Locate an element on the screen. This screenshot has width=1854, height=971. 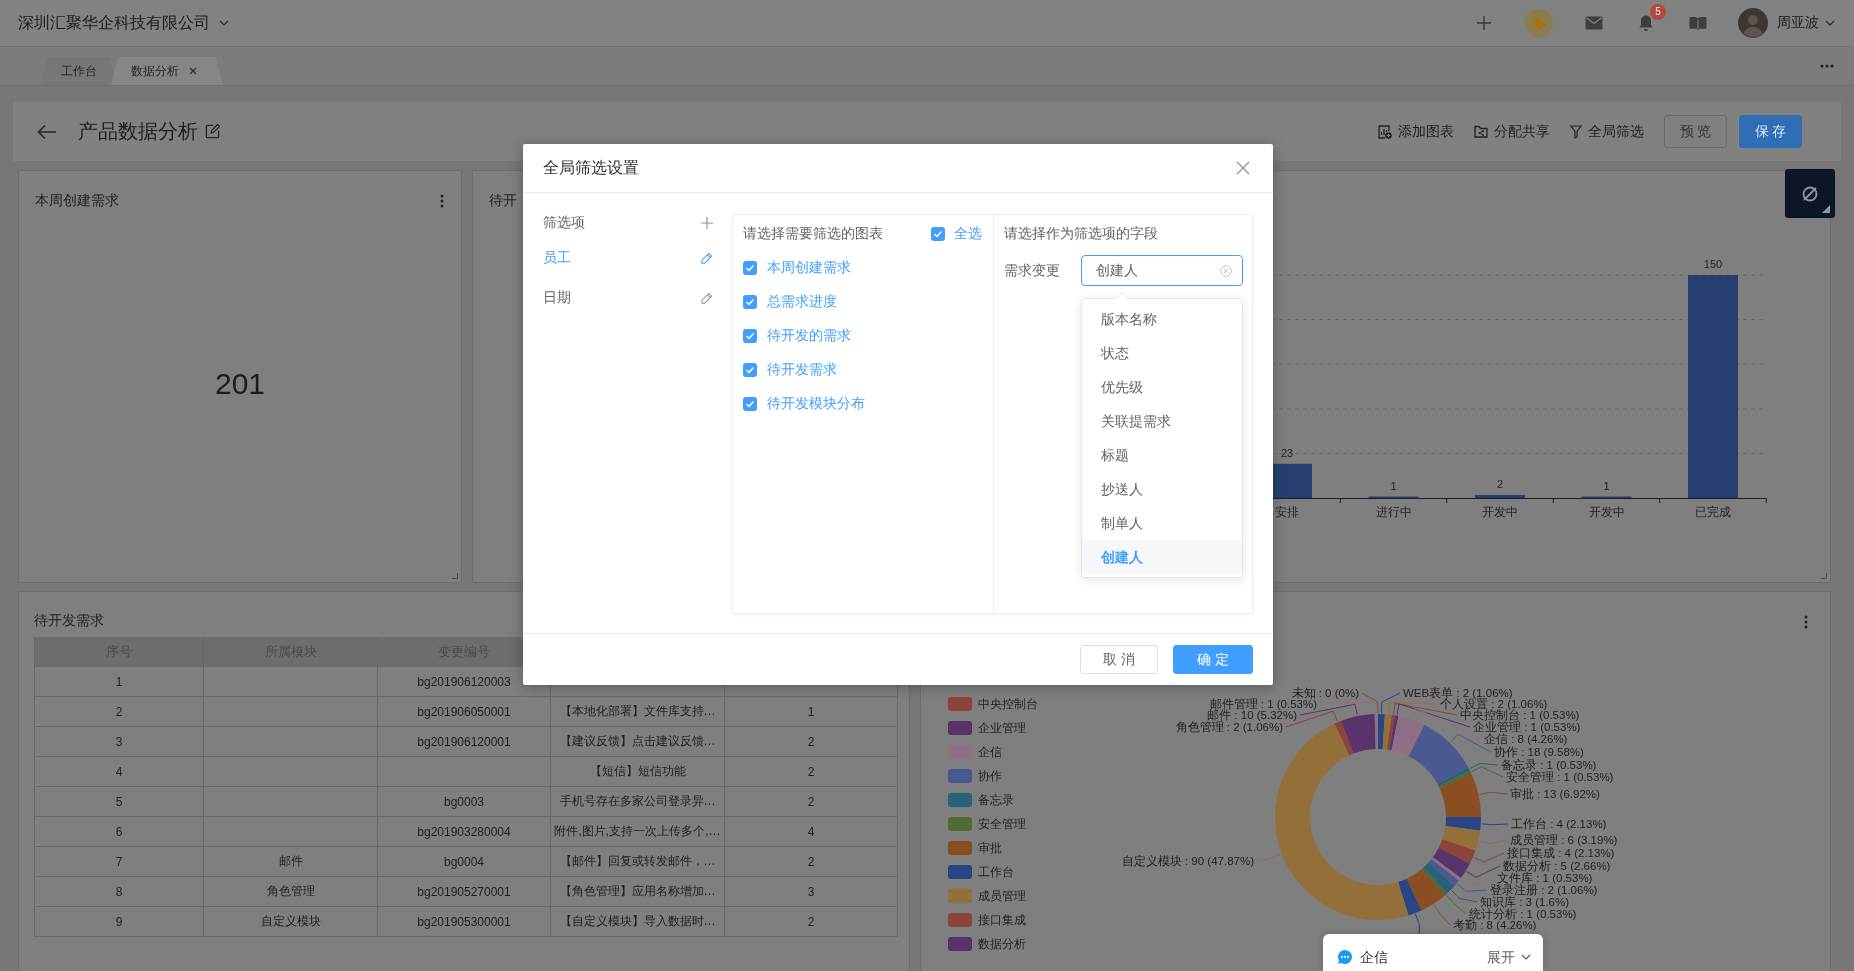
table-cell: bg0004 is located at coordinates (464, 862).